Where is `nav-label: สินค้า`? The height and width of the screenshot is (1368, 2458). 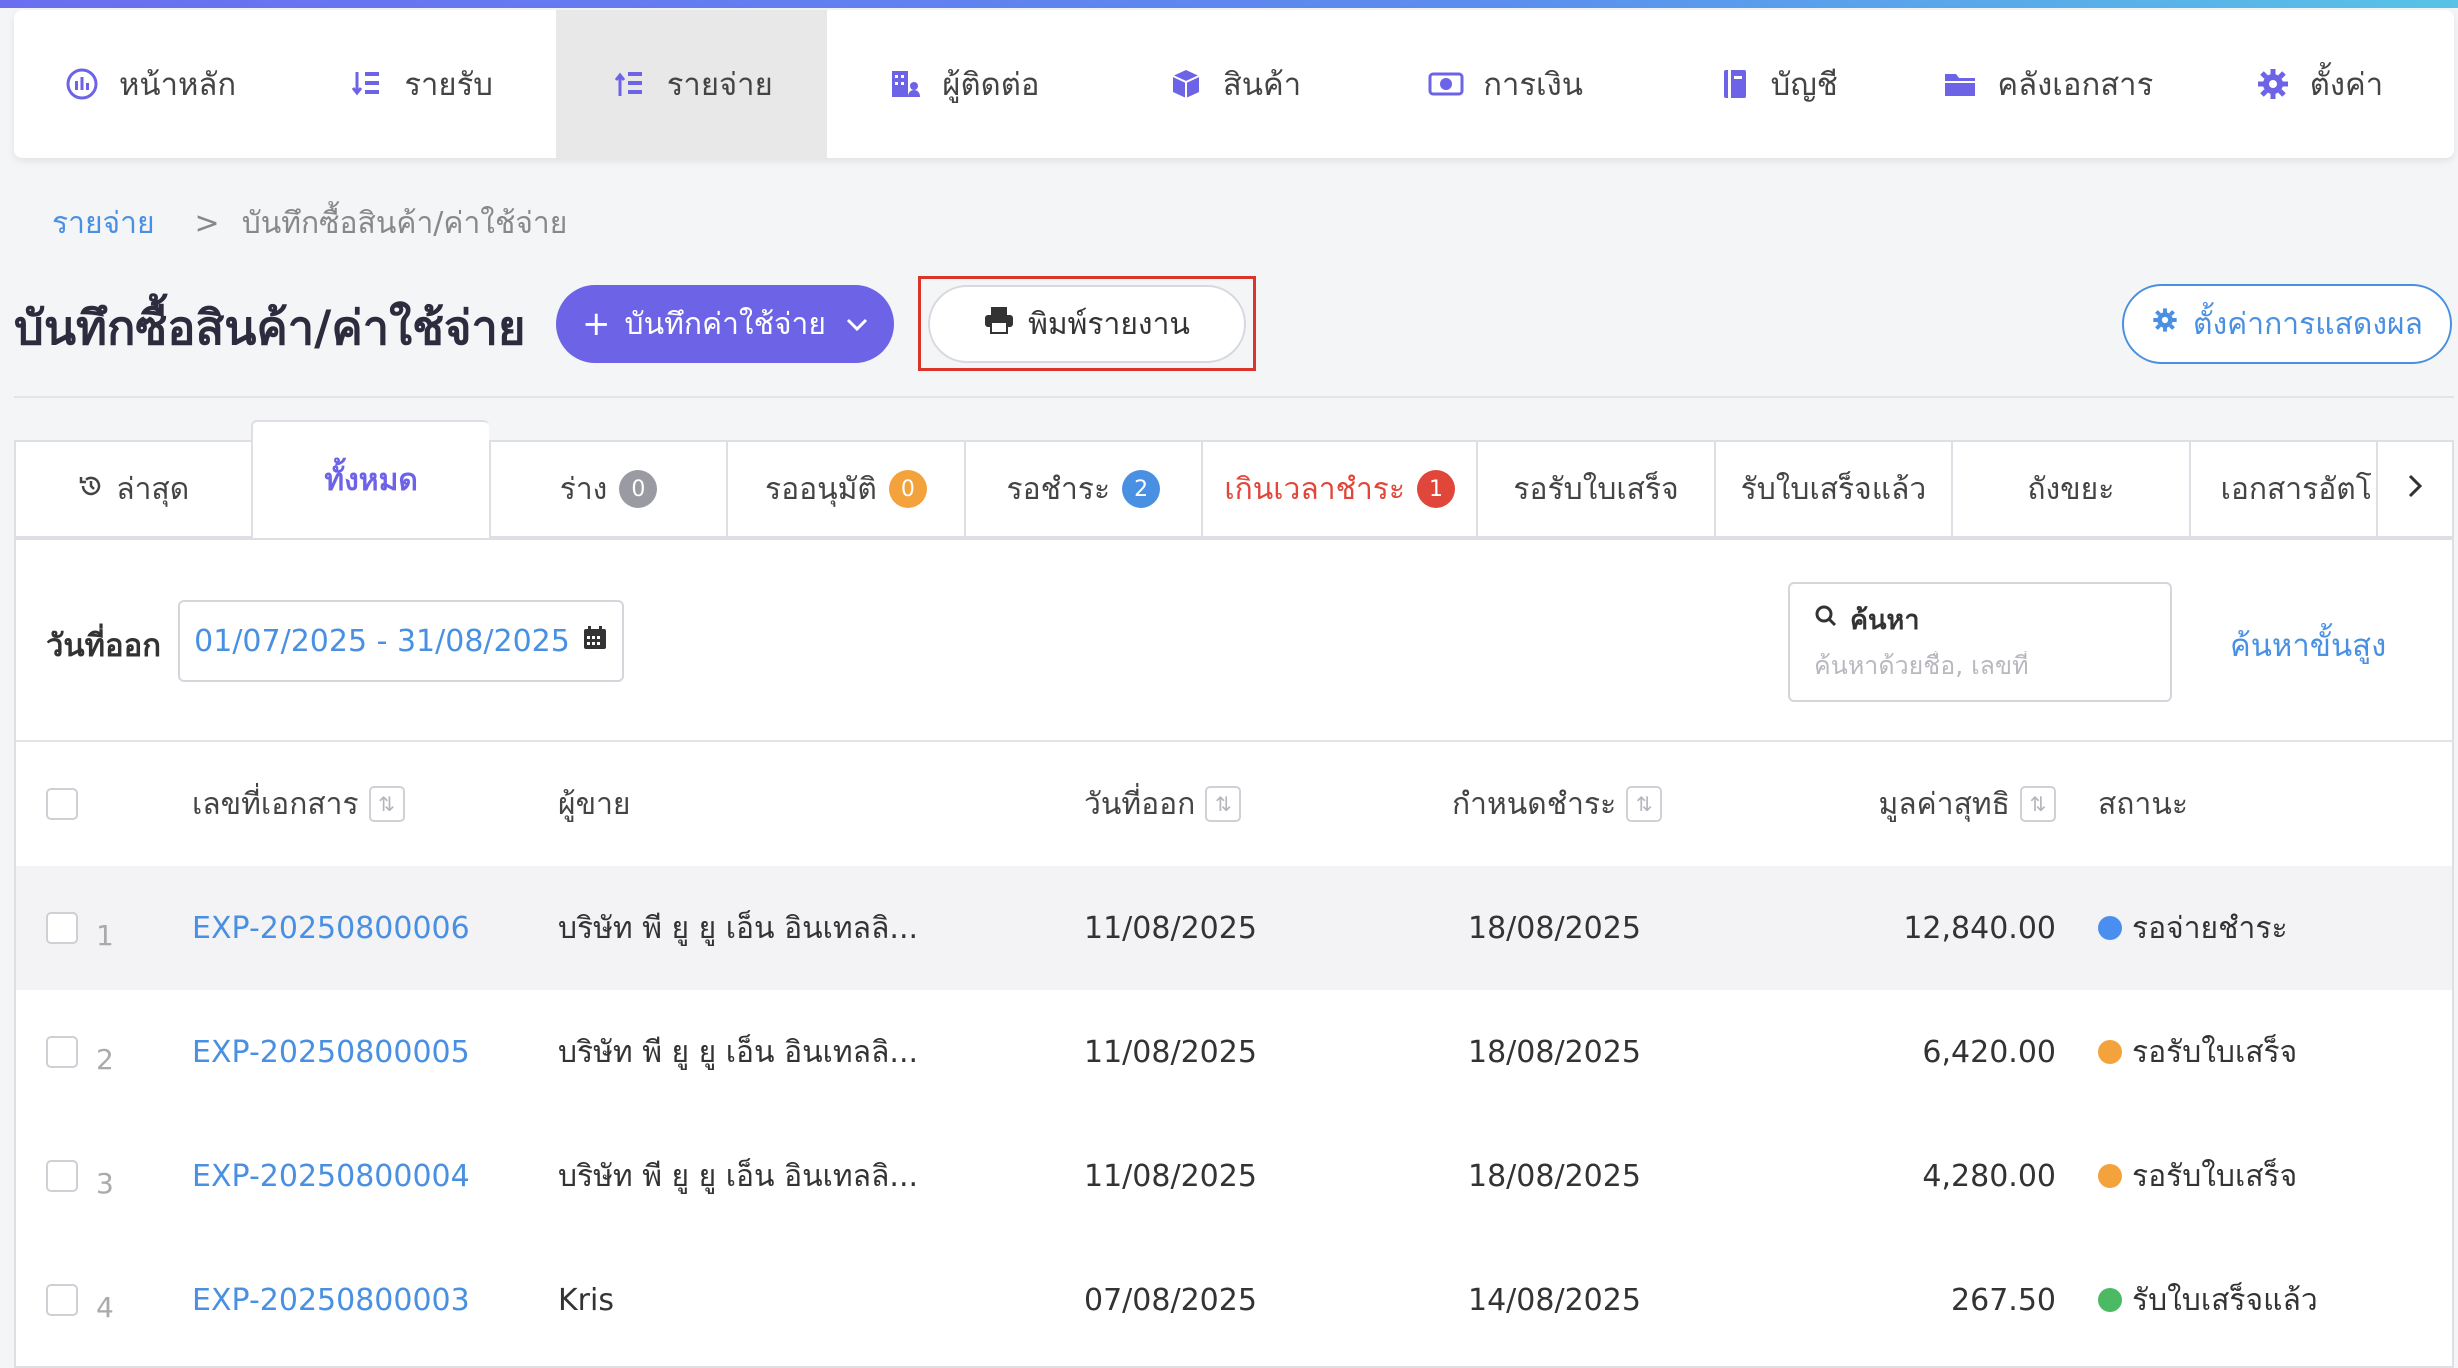
nav-label: สินค้า is located at coordinates (1262, 85).